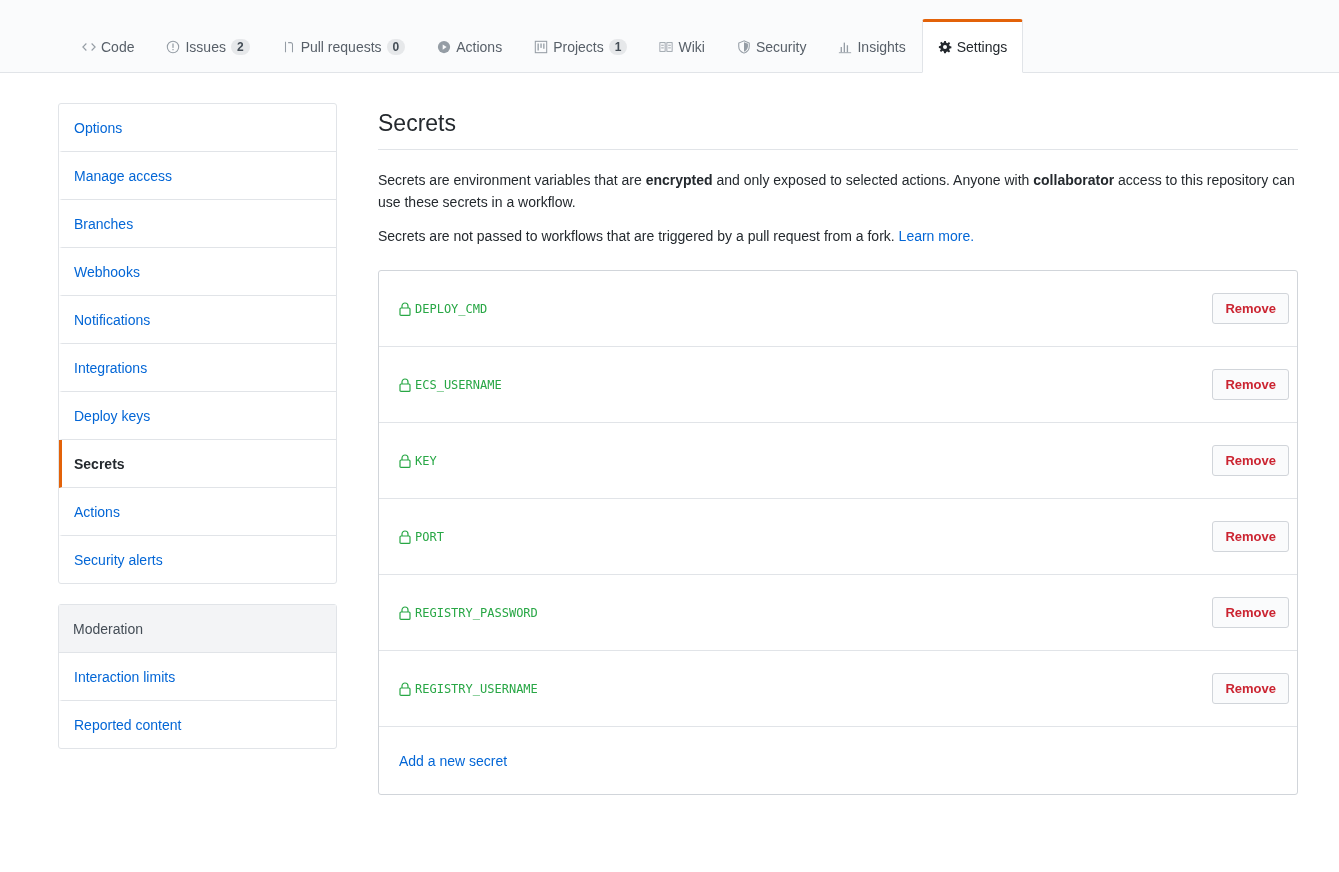  I want to click on tab-label: Security, so click(781, 47).